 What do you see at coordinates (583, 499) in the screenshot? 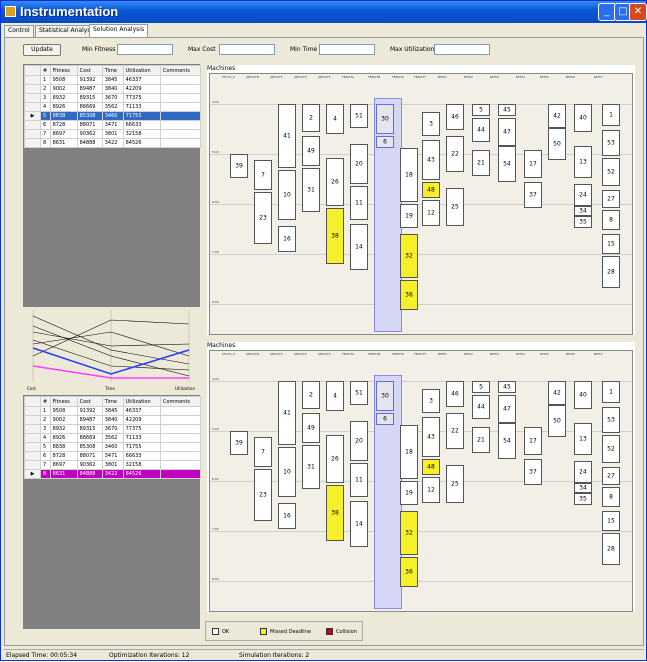
I see `job-block: 35` at bounding box center [583, 499].